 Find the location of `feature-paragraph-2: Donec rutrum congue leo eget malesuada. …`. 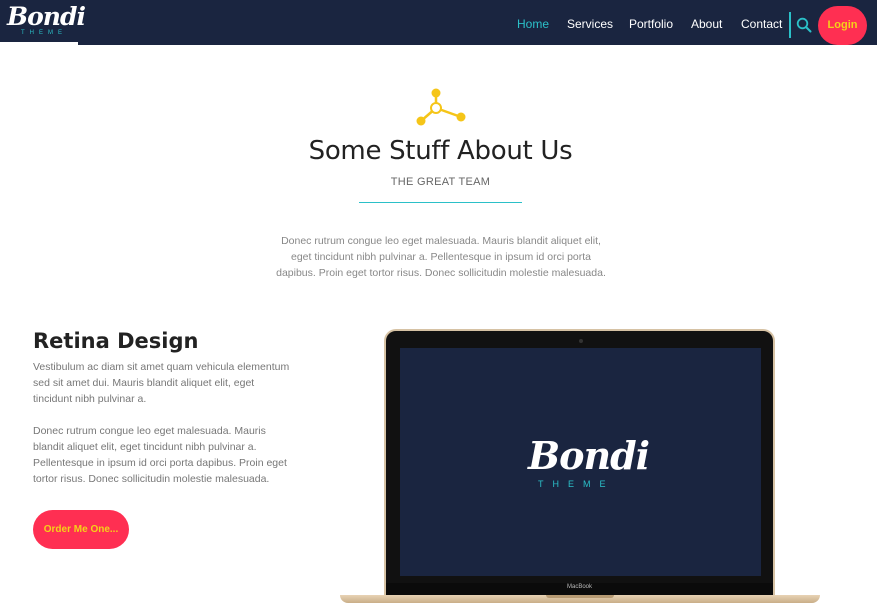

feature-paragraph-2: Donec rutrum congue leo eget malesuada. … is located at coordinates (160, 455).